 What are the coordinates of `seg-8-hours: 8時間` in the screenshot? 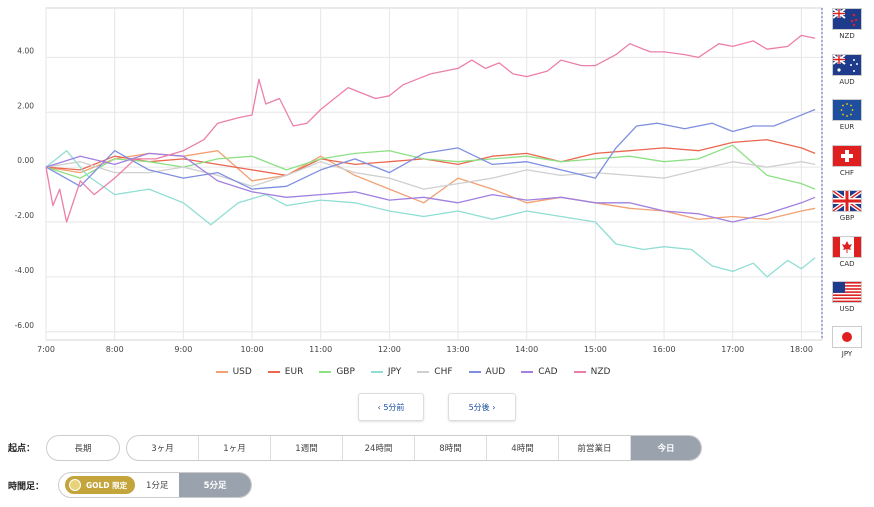 It's located at (451, 448).